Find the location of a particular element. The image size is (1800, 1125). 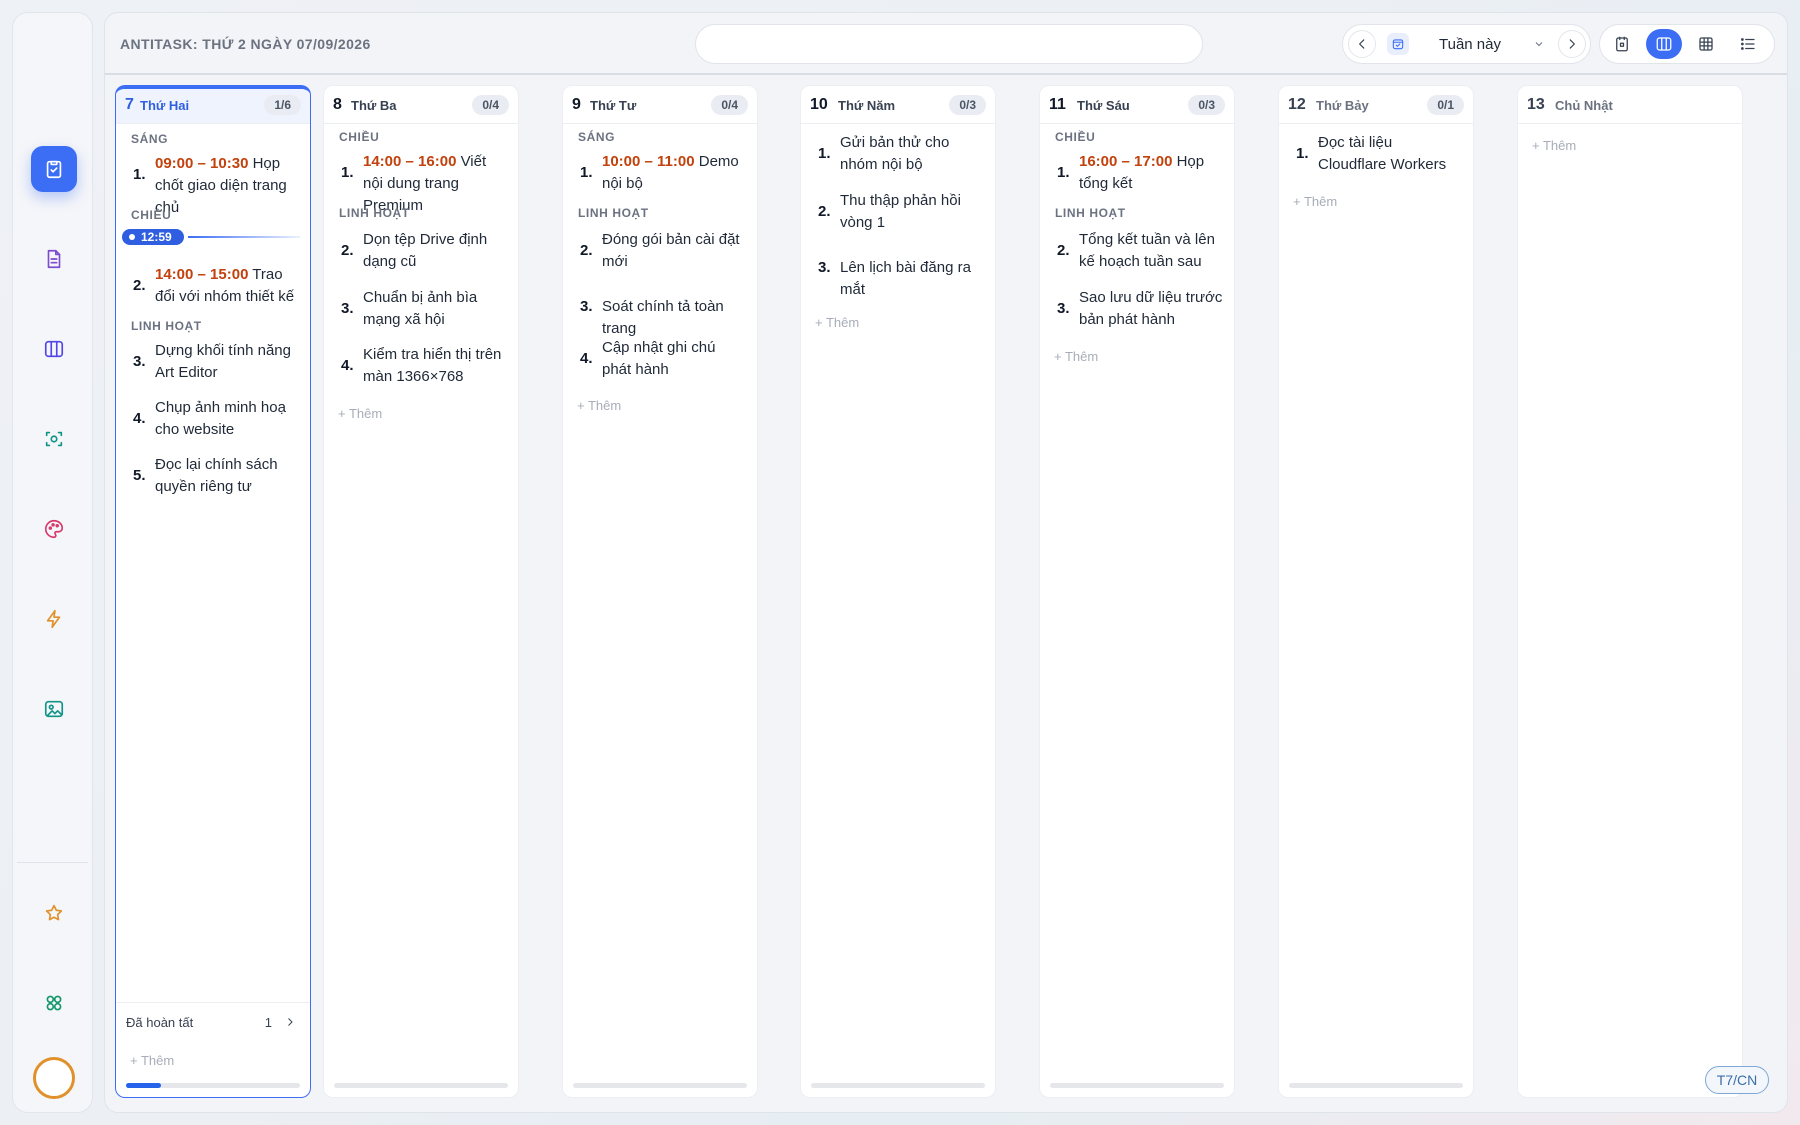

task-item: 4. Kiểm tra hiển thị trên màn 1366×768 is located at coordinates (423, 366).